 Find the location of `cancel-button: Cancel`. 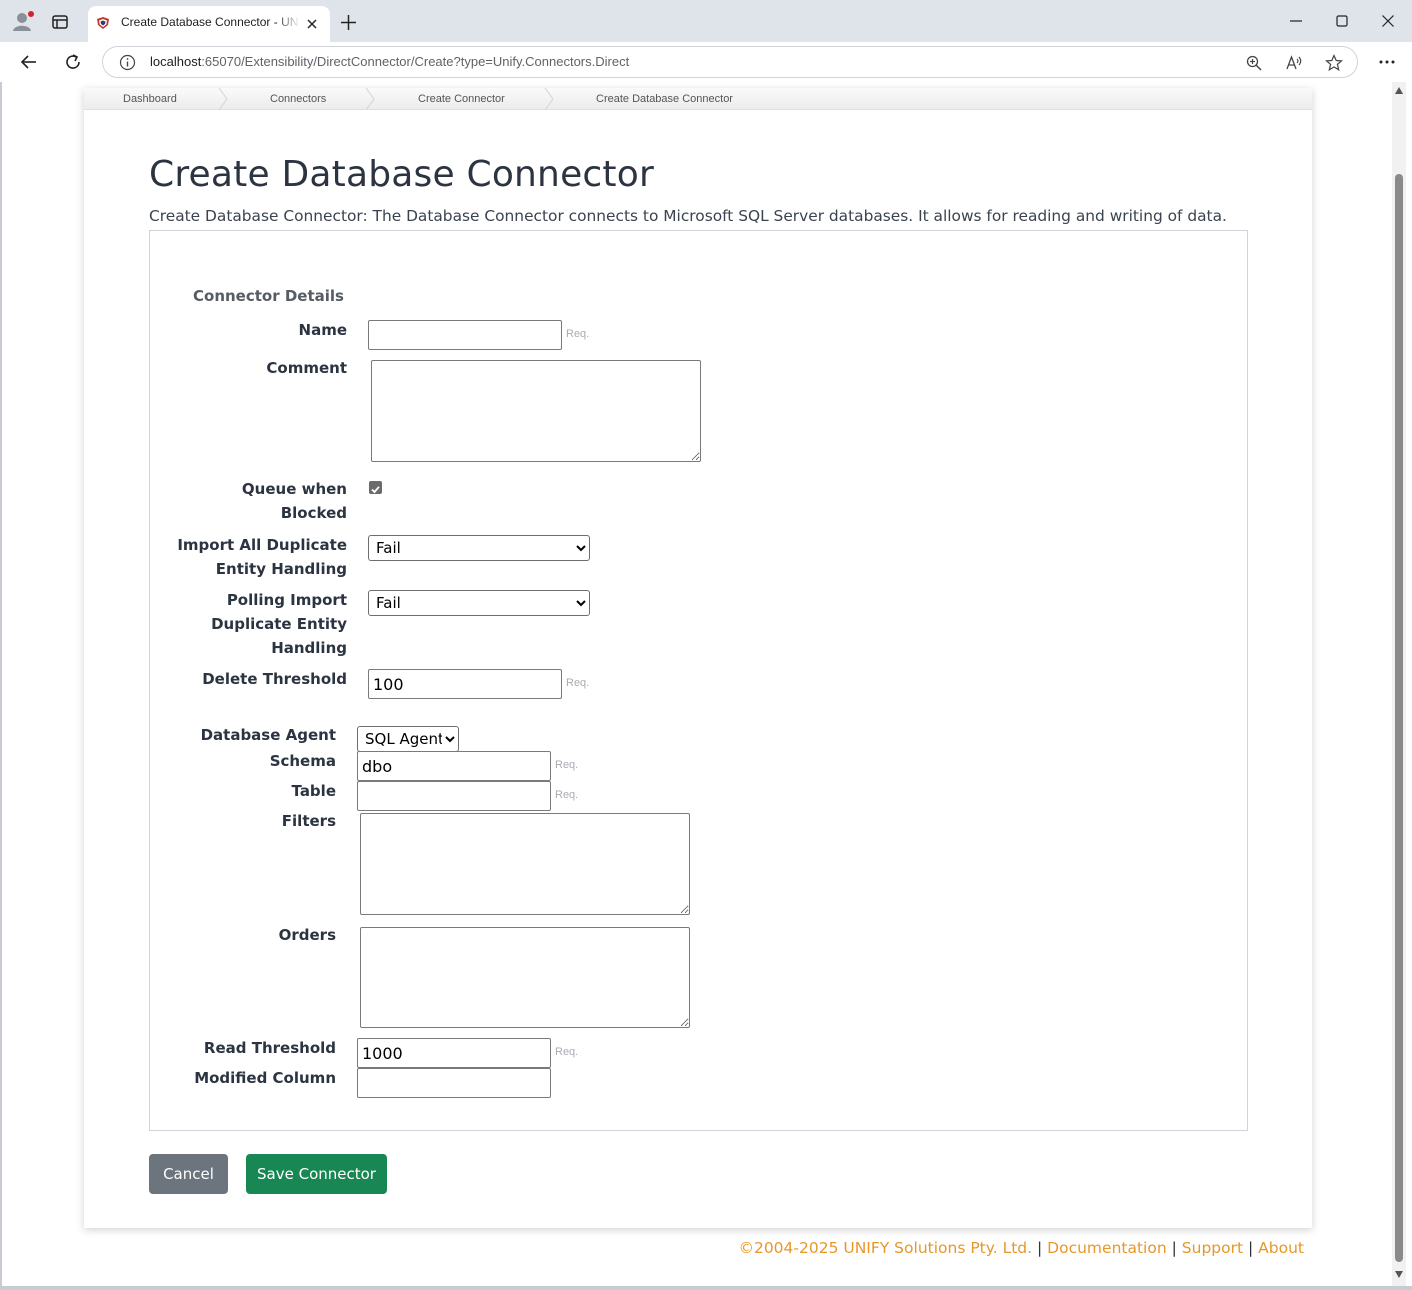

cancel-button: Cancel is located at coordinates (188, 1174).